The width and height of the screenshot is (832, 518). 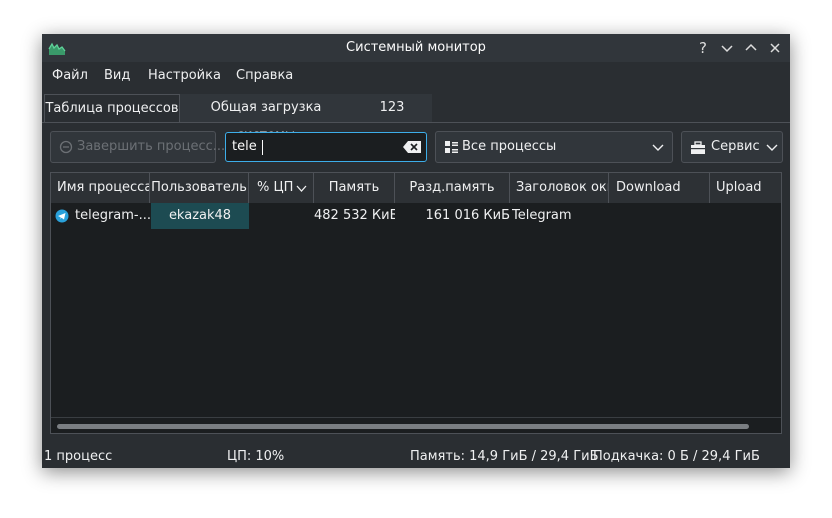 What do you see at coordinates (78, 456) in the screenshot?
I see `status-process-count: 1 процесс` at bounding box center [78, 456].